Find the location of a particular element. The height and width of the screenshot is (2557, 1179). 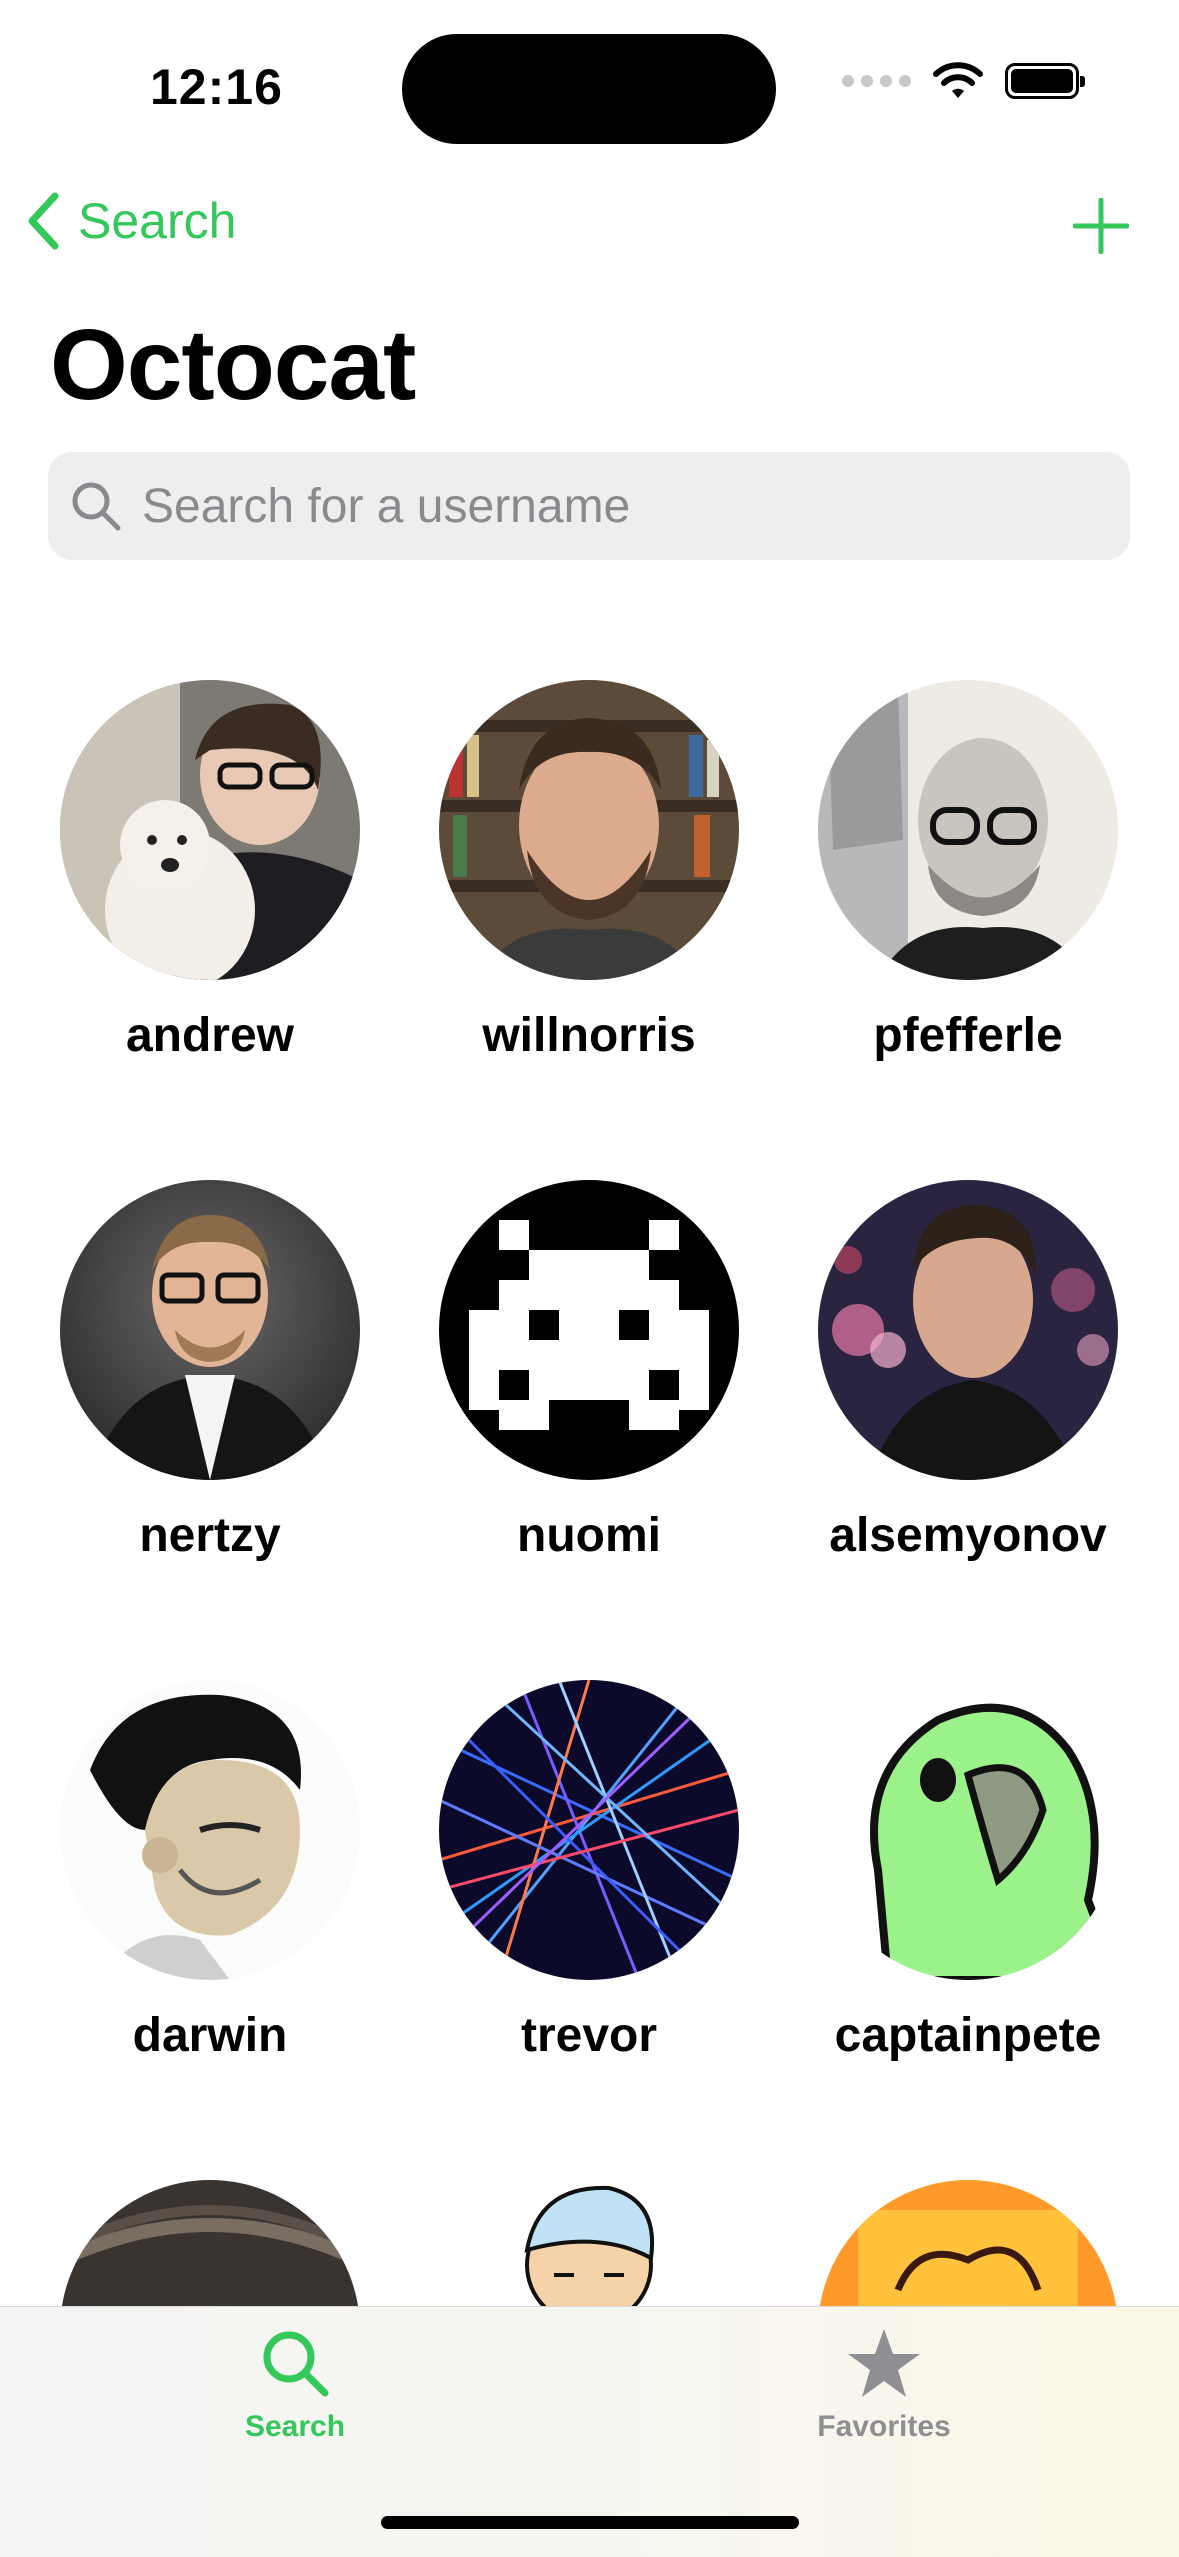

search-bar is located at coordinates (589, 506).